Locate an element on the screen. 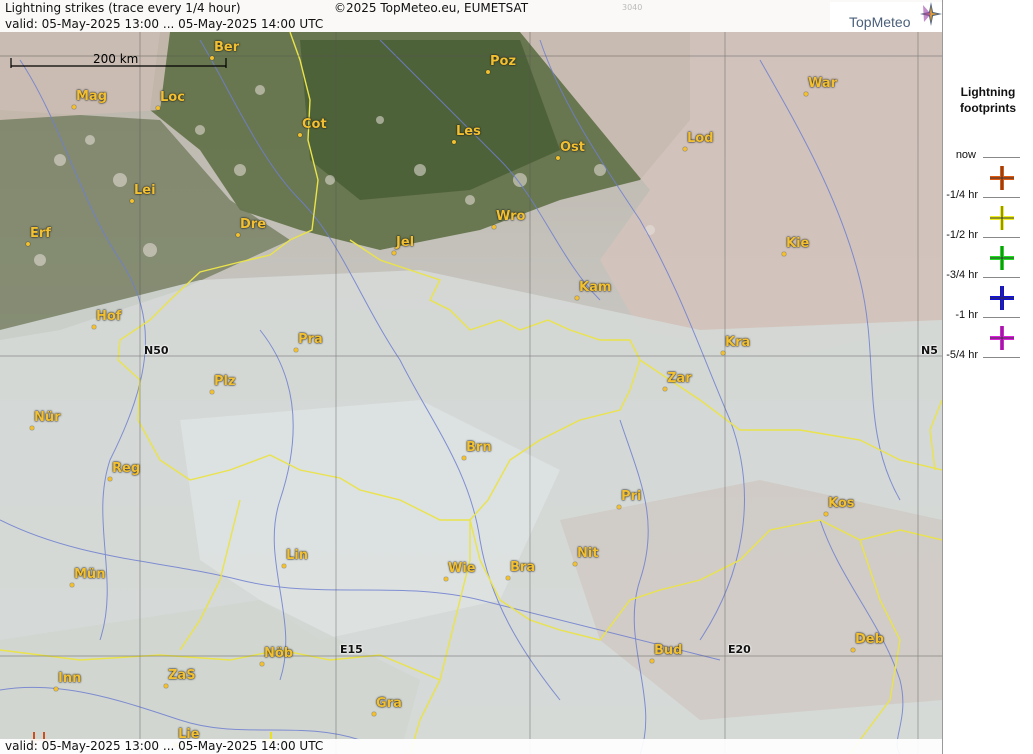 The height and width of the screenshot is (754, 1033). logo-text: TopMeteo is located at coordinates (880, 22).